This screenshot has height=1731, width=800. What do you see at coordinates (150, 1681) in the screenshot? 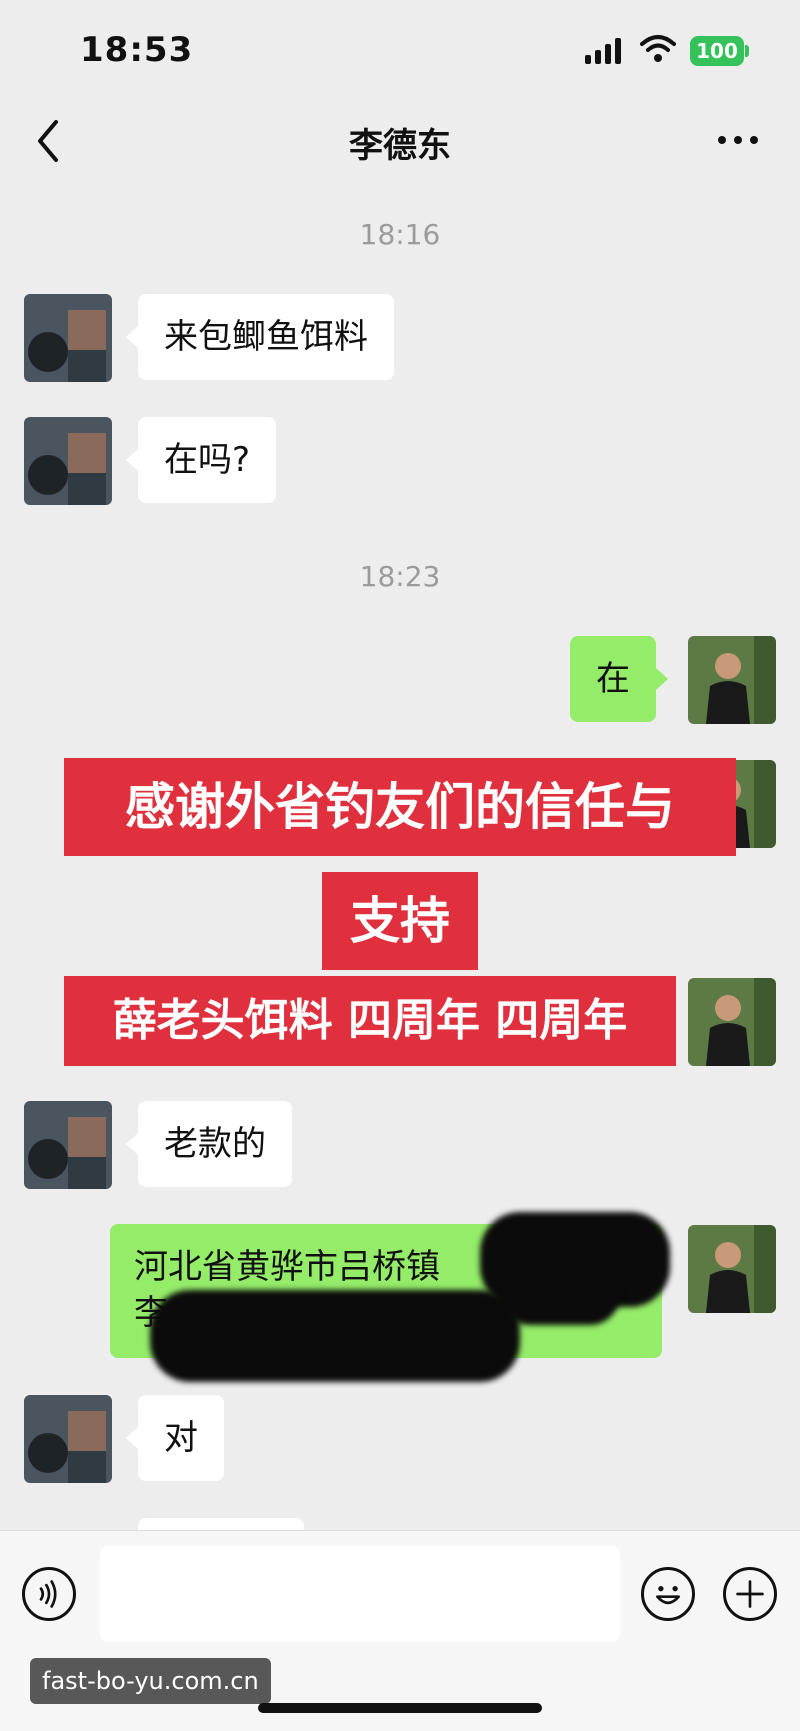
I see `site-watermark: fast-bo-yu.com.cn` at bounding box center [150, 1681].